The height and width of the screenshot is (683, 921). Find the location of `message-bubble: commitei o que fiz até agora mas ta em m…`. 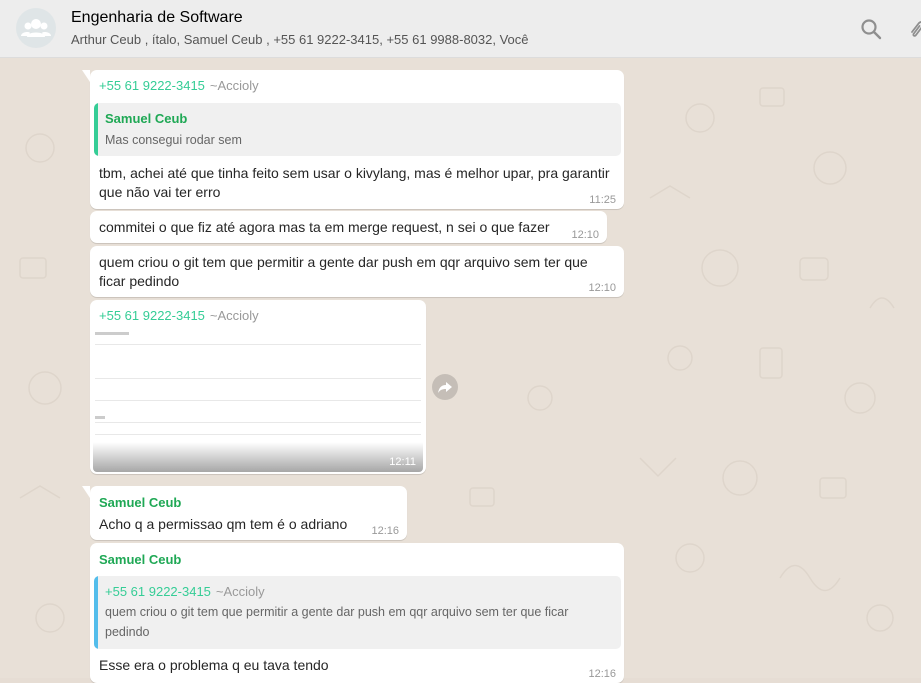

message-bubble: commitei o que fiz até agora mas ta em m… is located at coordinates (348, 227).